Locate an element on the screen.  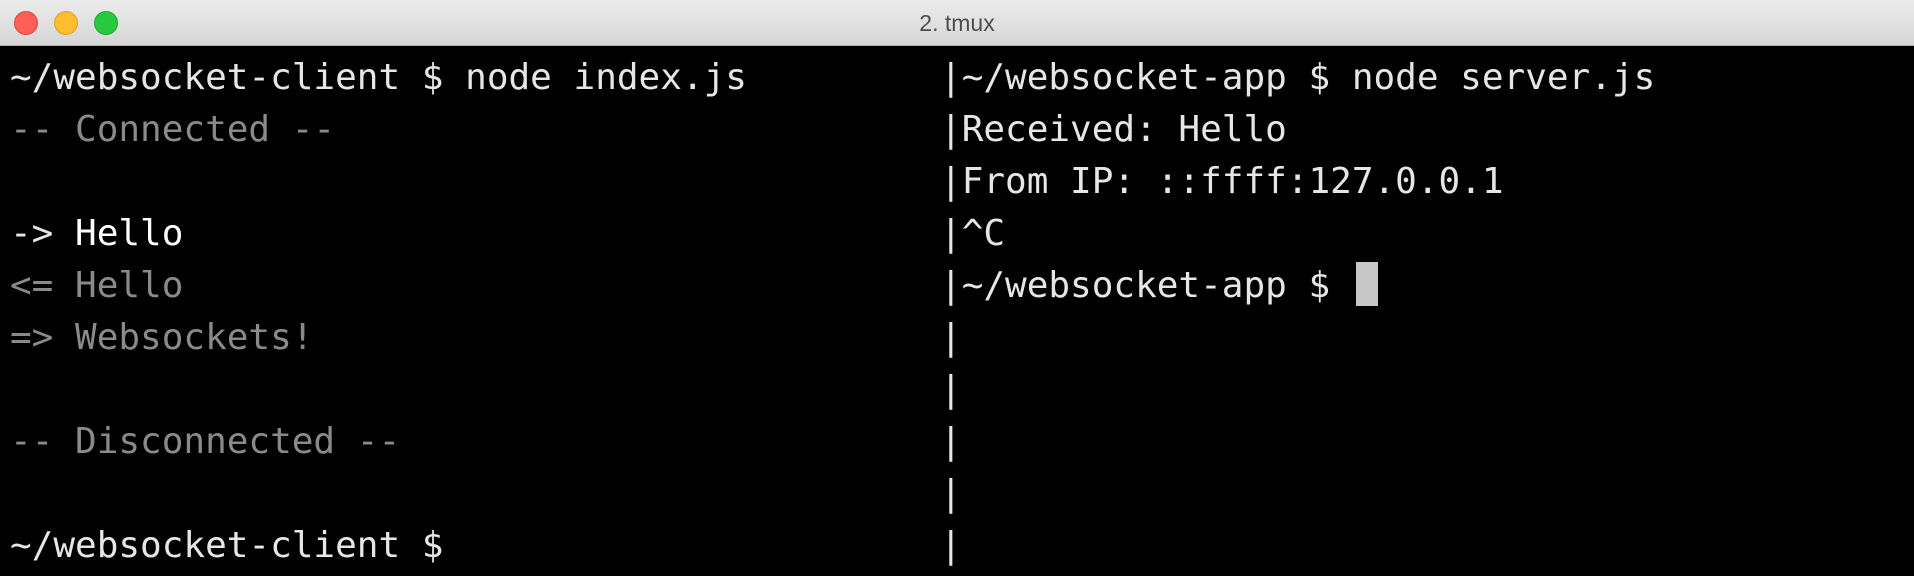
terminal-line: => Websockets! is located at coordinates (470, 338).